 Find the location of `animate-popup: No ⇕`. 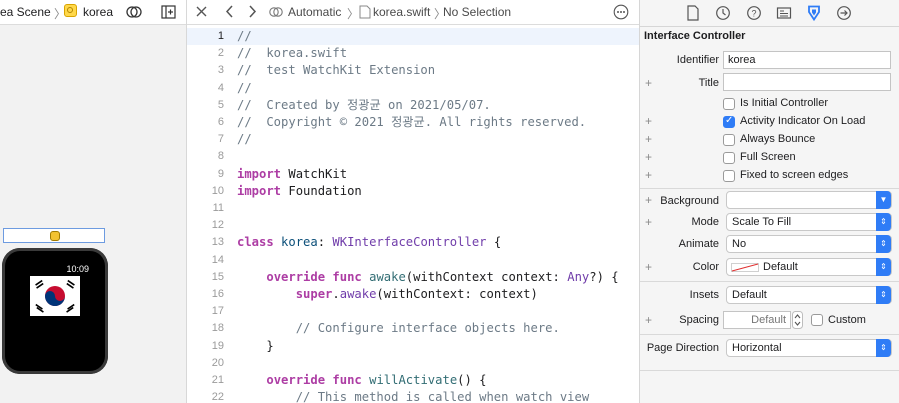

animate-popup: No ⇕ is located at coordinates (809, 244).